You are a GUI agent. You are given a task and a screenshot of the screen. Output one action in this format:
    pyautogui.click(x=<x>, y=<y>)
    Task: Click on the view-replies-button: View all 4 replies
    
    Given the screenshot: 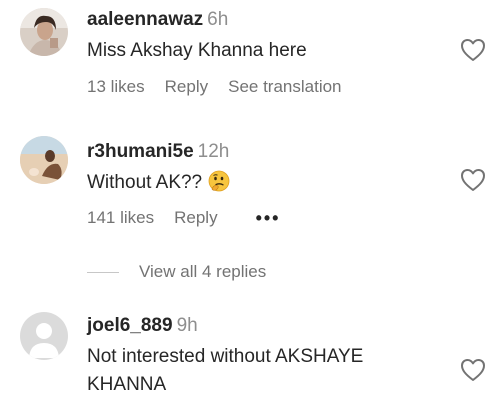 What is the action you would take?
    pyautogui.click(x=176, y=272)
    